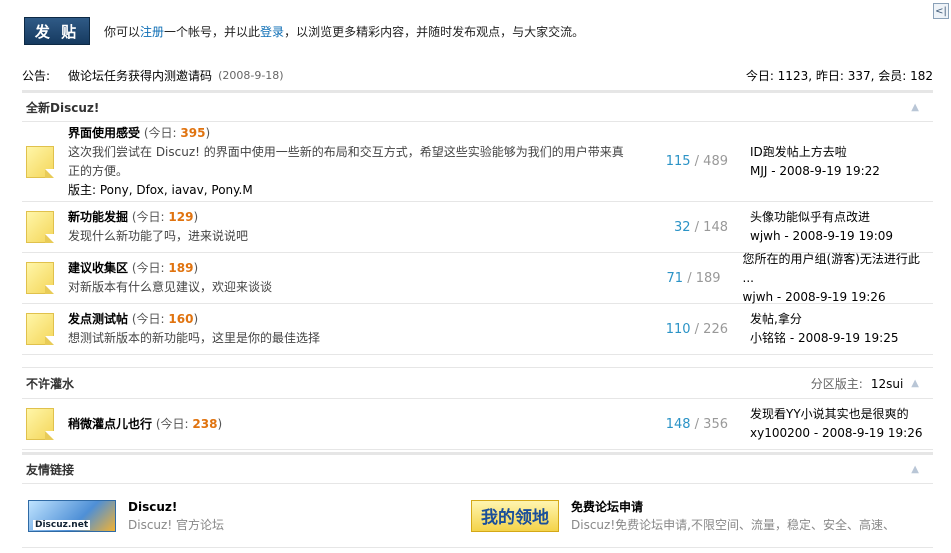 This screenshot has width=951, height=553. Describe the element at coordinates (693, 278) in the screenshot. I see `forum-counts: 71 / 189` at that location.